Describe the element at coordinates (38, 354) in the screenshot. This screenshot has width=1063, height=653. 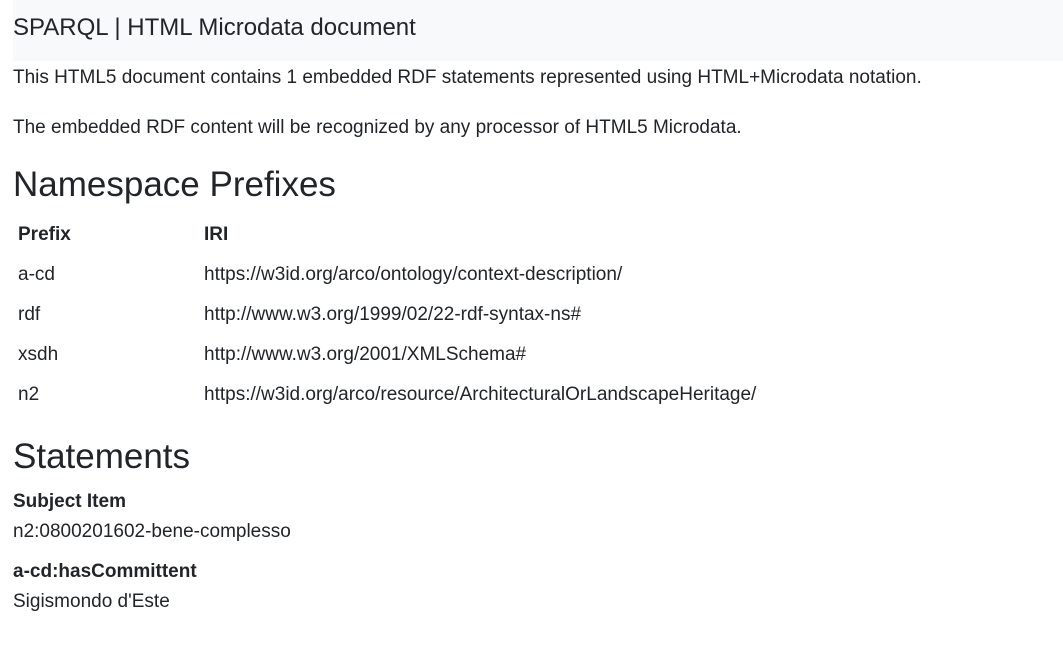
I see `prefix-cell: xsdh` at that location.